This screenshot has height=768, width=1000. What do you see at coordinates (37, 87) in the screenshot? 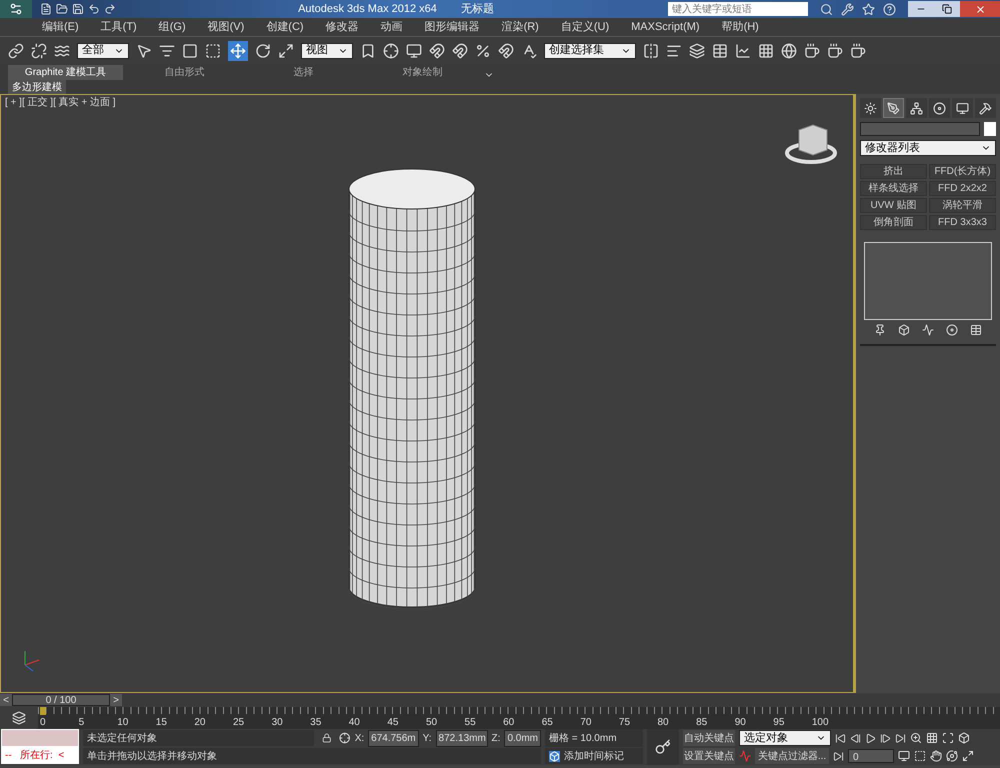
I see `ribbon-panel-label: 多边形建模` at bounding box center [37, 87].